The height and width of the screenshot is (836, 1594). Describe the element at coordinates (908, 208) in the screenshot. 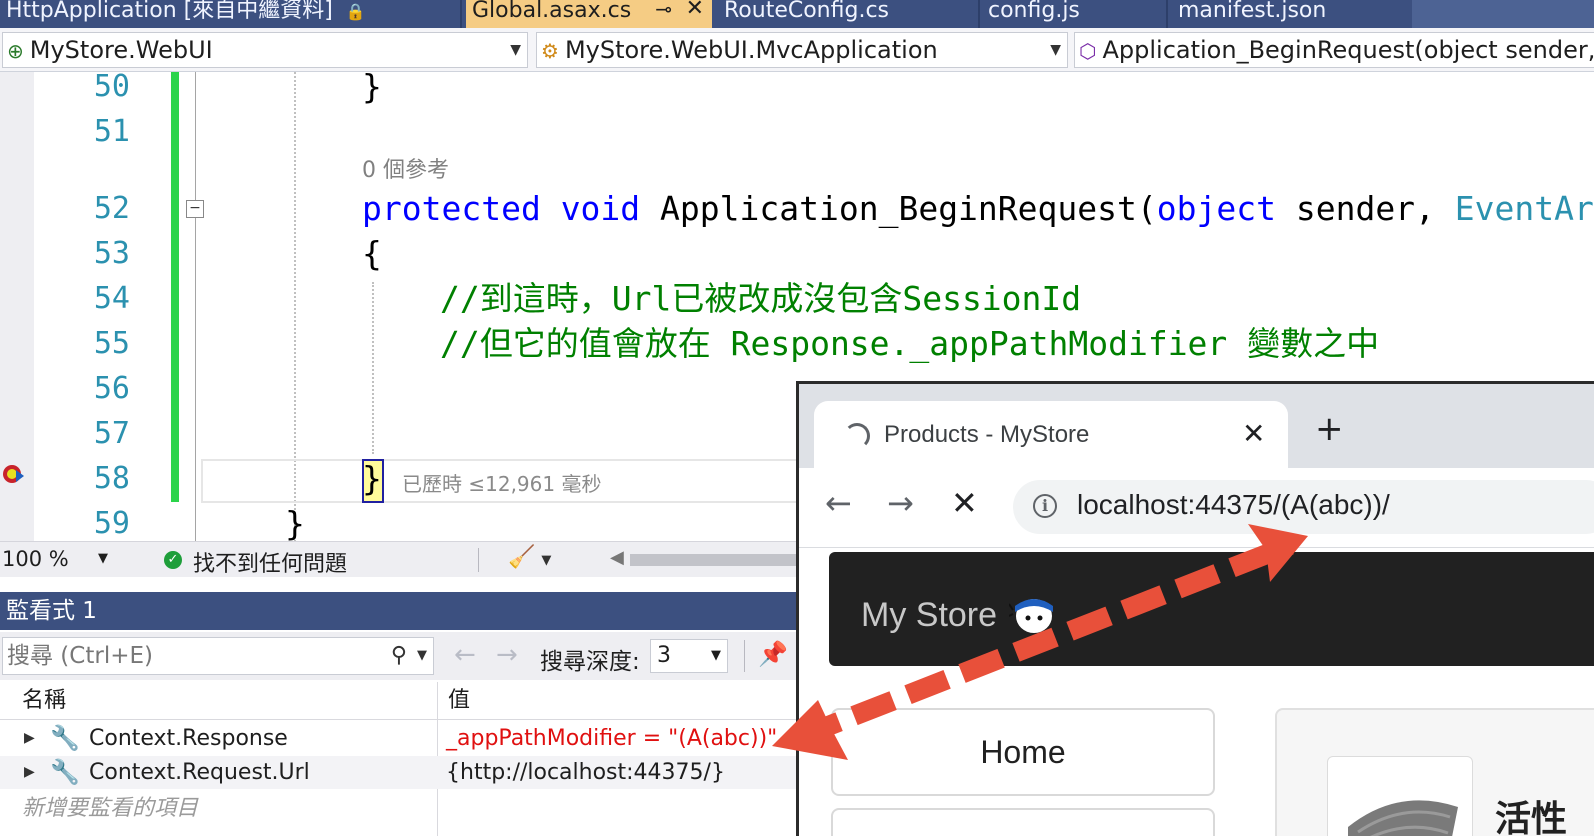

I see `method-name: Application_BeginRequest(` at that location.